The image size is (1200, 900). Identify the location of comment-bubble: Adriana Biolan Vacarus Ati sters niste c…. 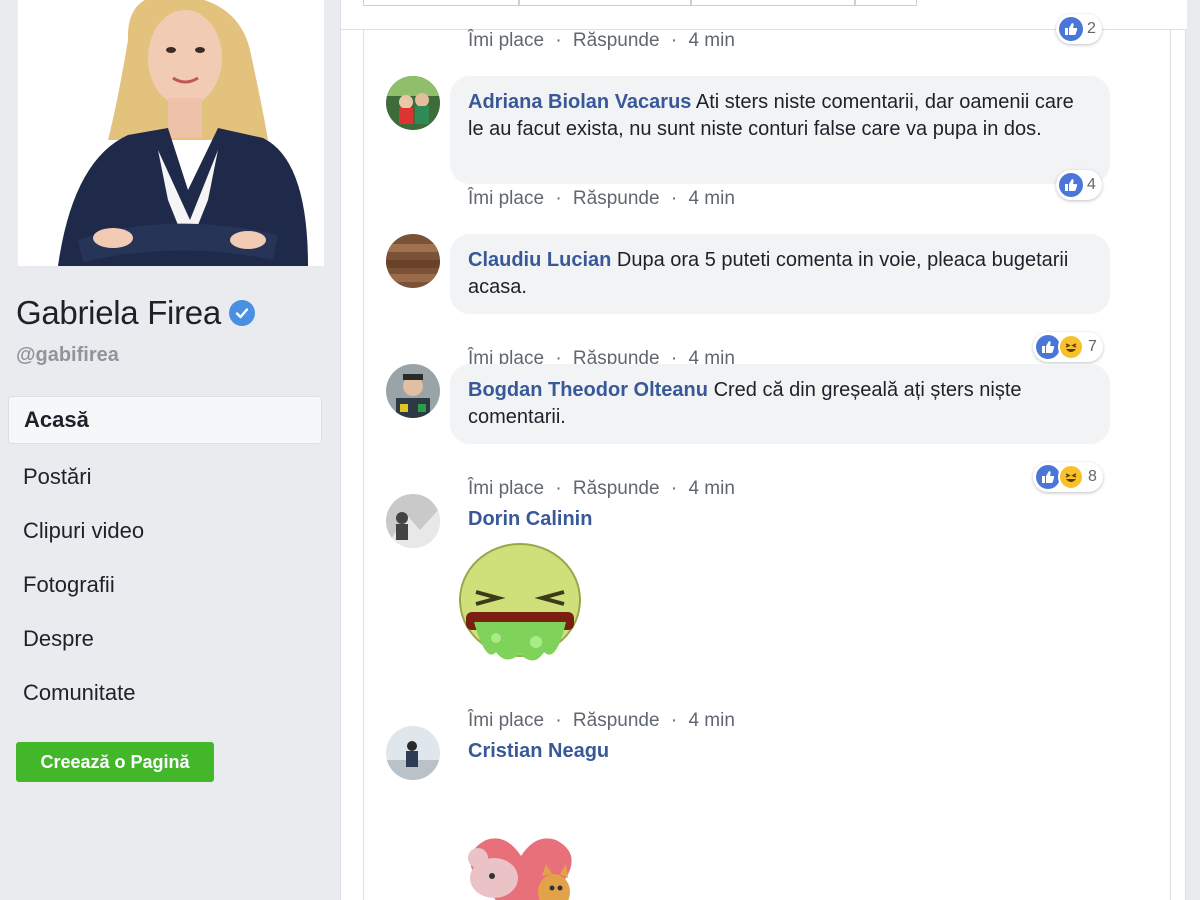
(780, 130).